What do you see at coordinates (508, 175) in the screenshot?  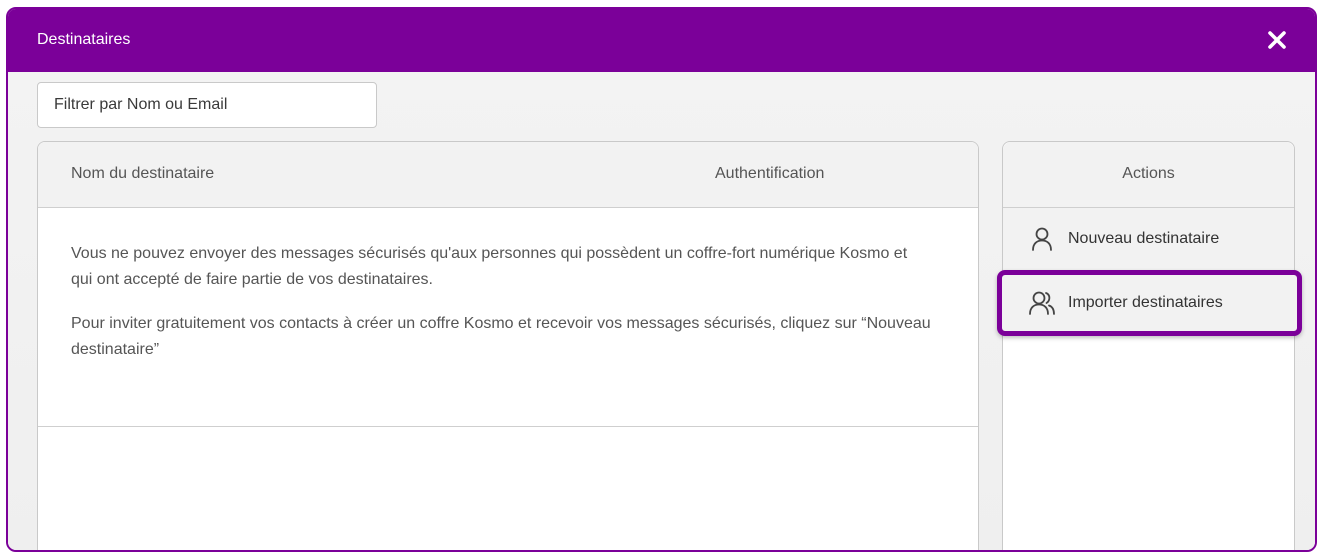 I see `table-header: Nom du destinataire Authentification` at bounding box center [508, 175].